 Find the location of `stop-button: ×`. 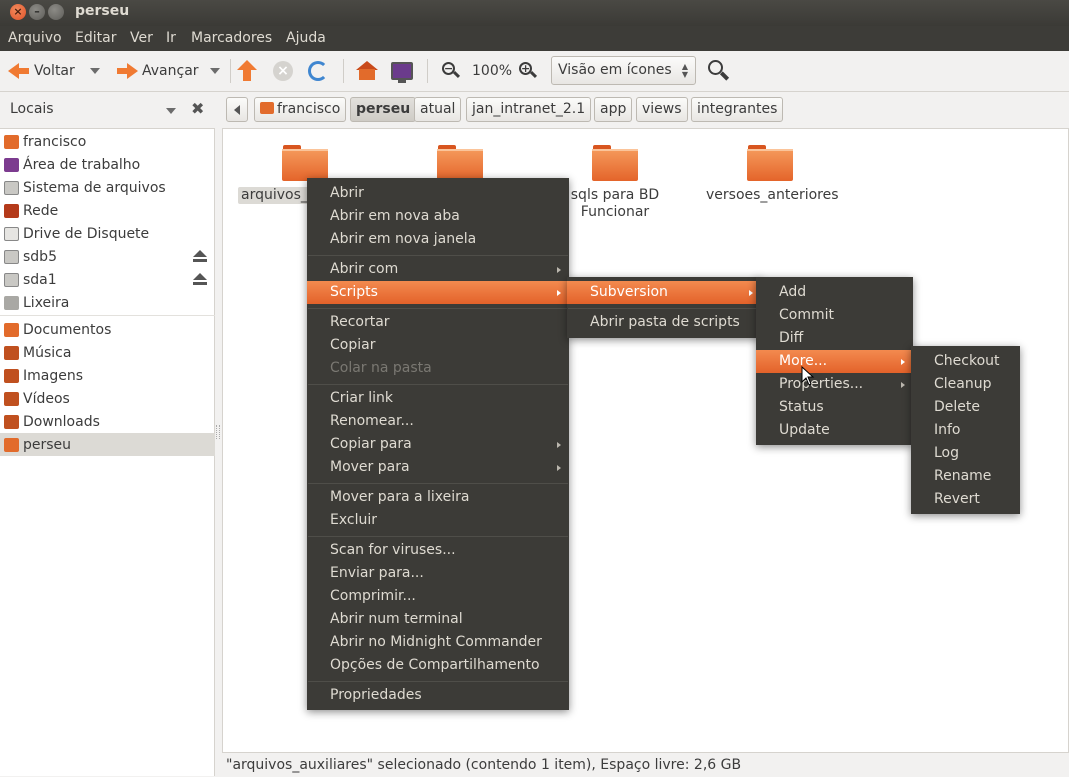

stop-button: × is located at coordinates (283, 71).